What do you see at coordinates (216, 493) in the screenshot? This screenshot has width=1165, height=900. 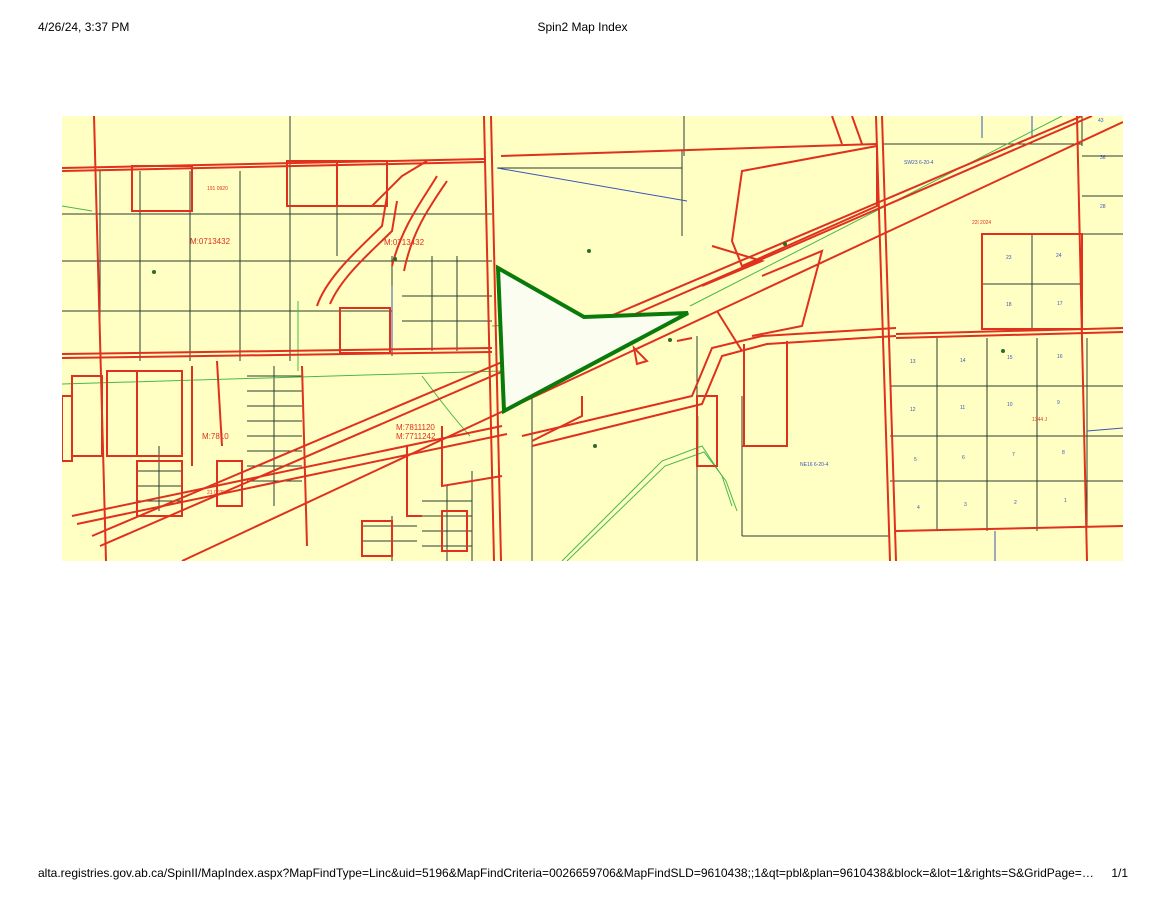 I see `map-label: 21 0025` at bounding box center [216, 493].